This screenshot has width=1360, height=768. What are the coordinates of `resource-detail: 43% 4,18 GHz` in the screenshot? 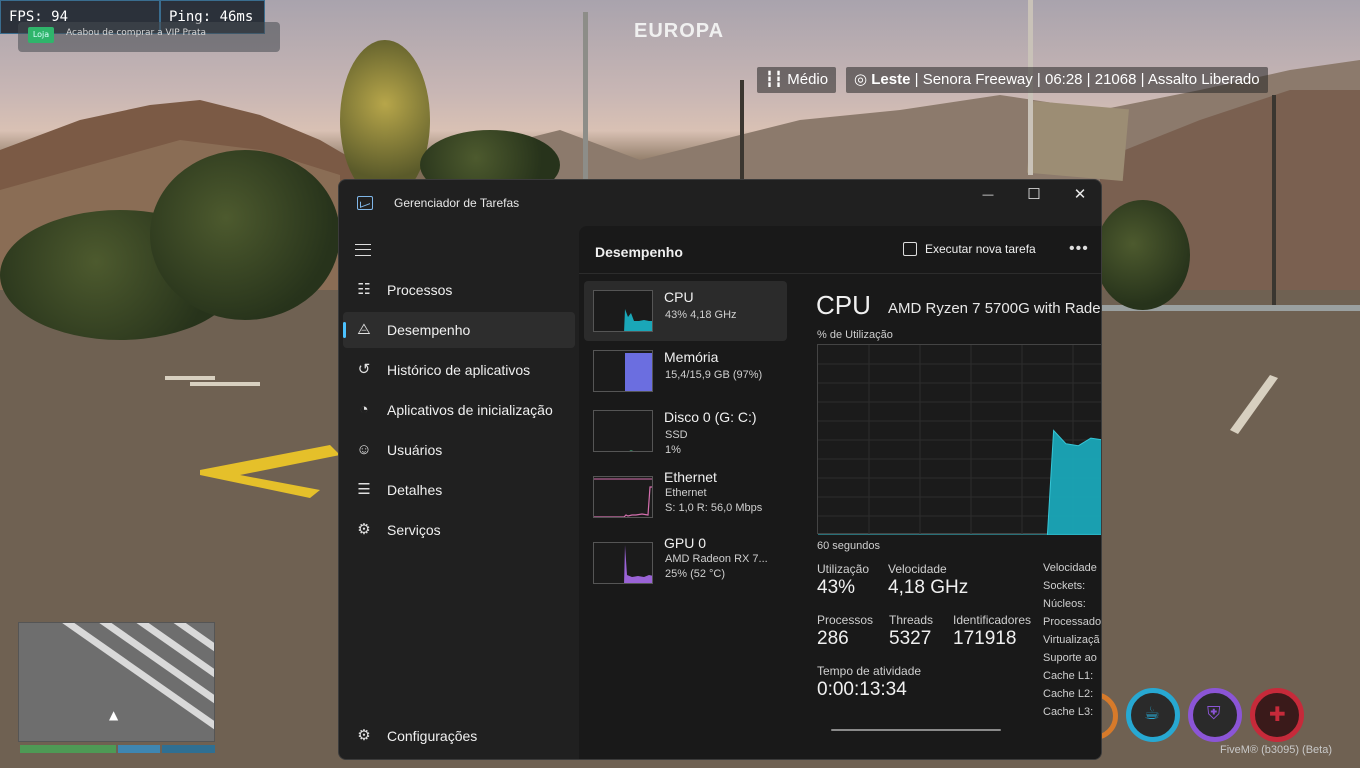 It's located at (701, 315).